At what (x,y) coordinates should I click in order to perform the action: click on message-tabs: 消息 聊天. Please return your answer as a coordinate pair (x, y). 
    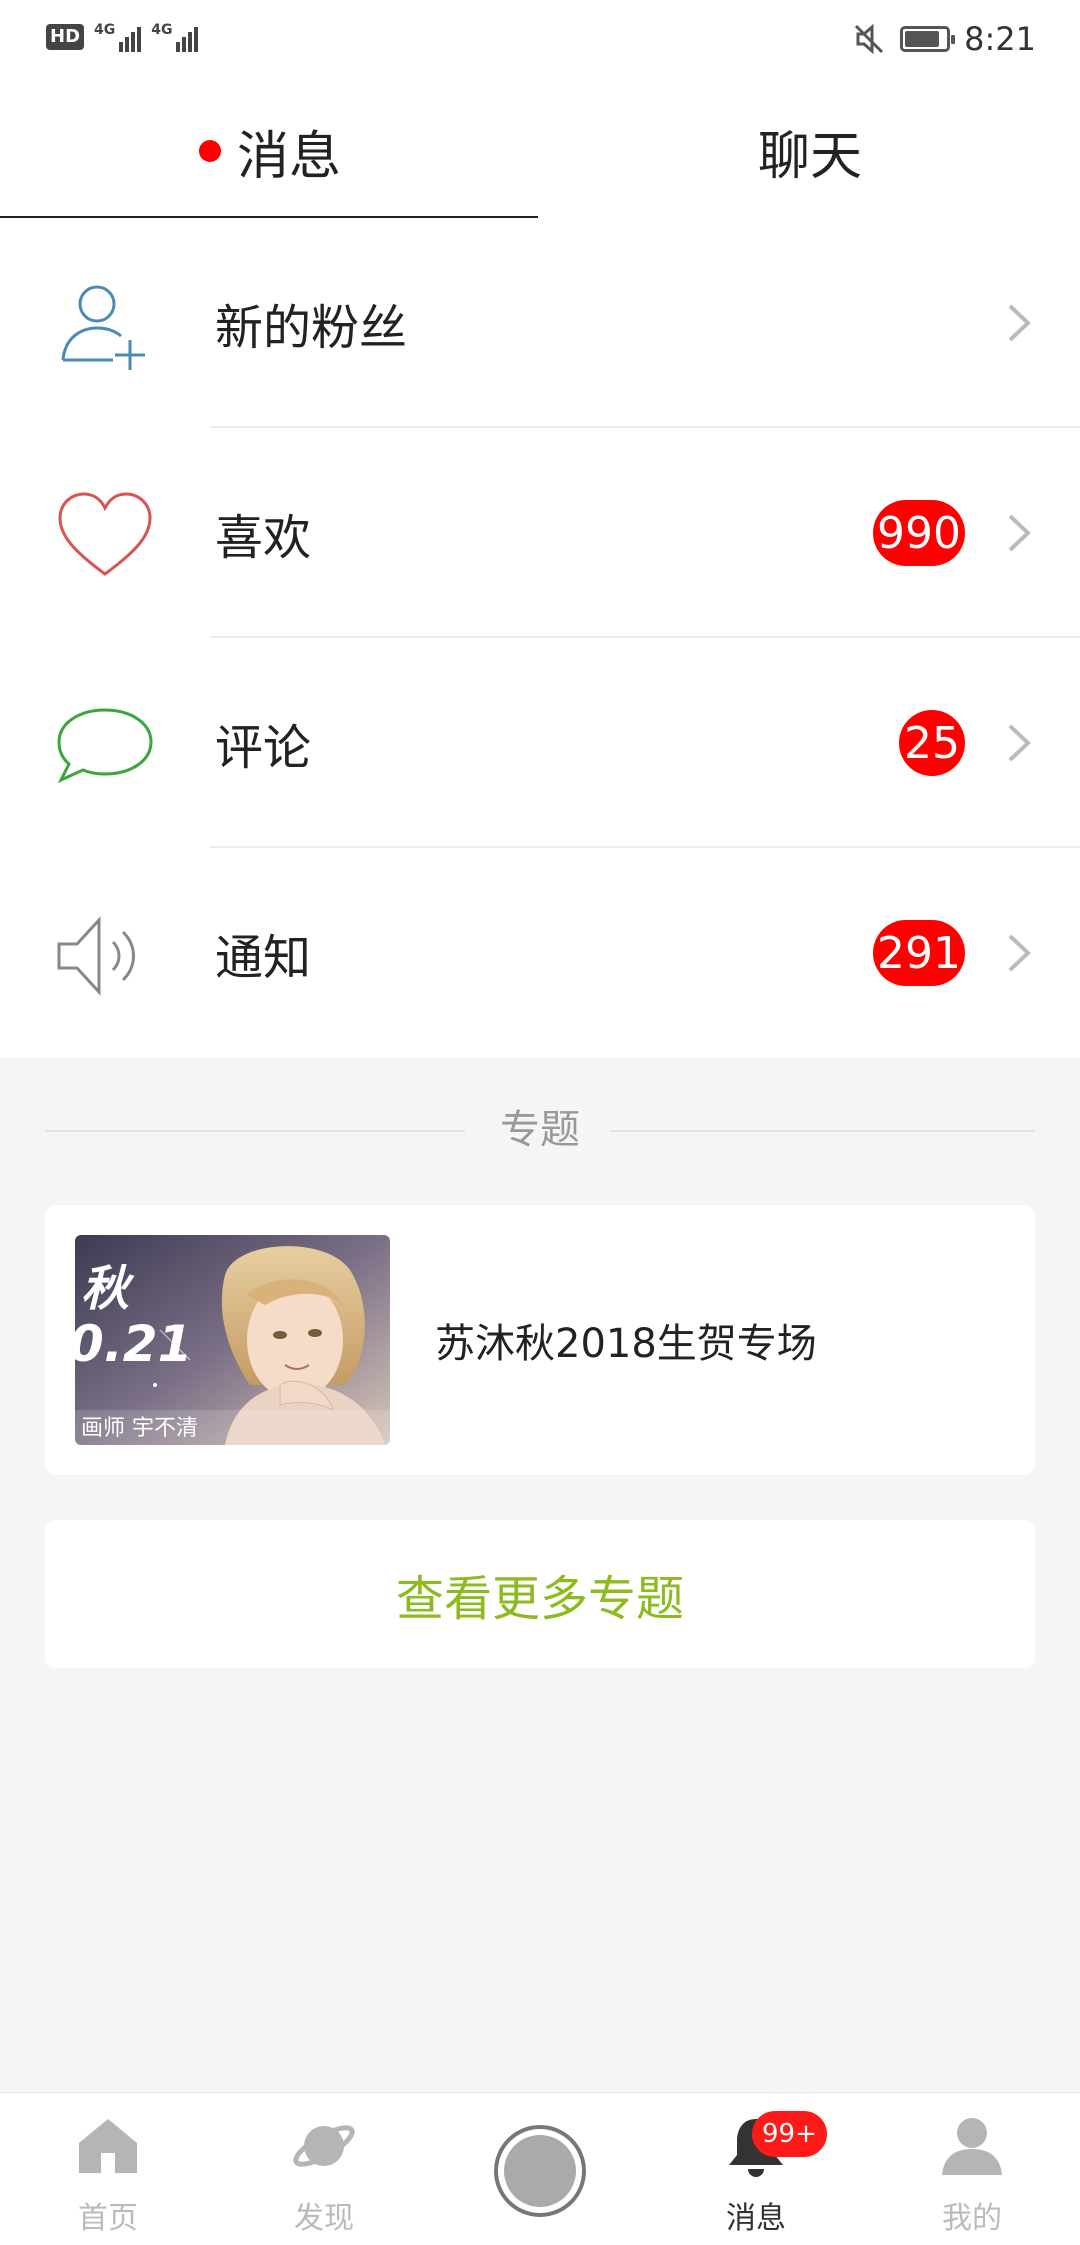
    Looking at the image, I should click on (540, 152).